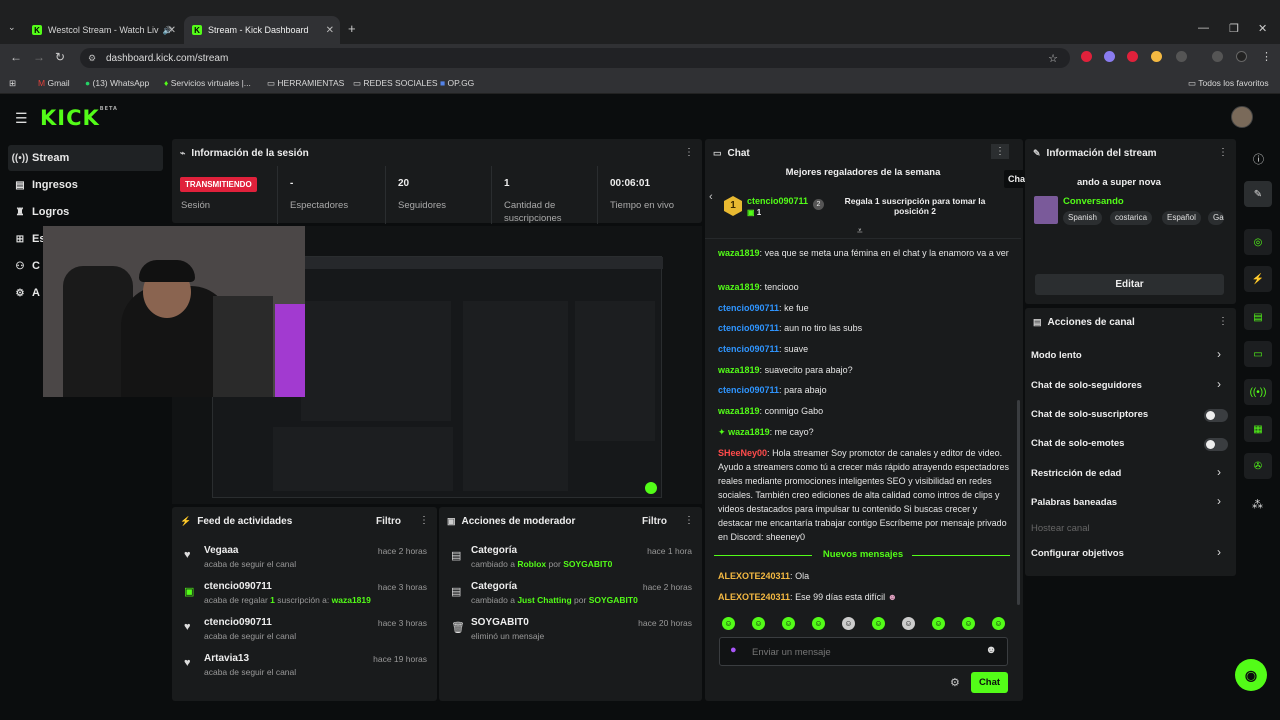  Describe the element at coordinates (305, 83) in the screenshot. I see `bookmark-herramientas: ▭ HERRAMIENTAS` at that location.